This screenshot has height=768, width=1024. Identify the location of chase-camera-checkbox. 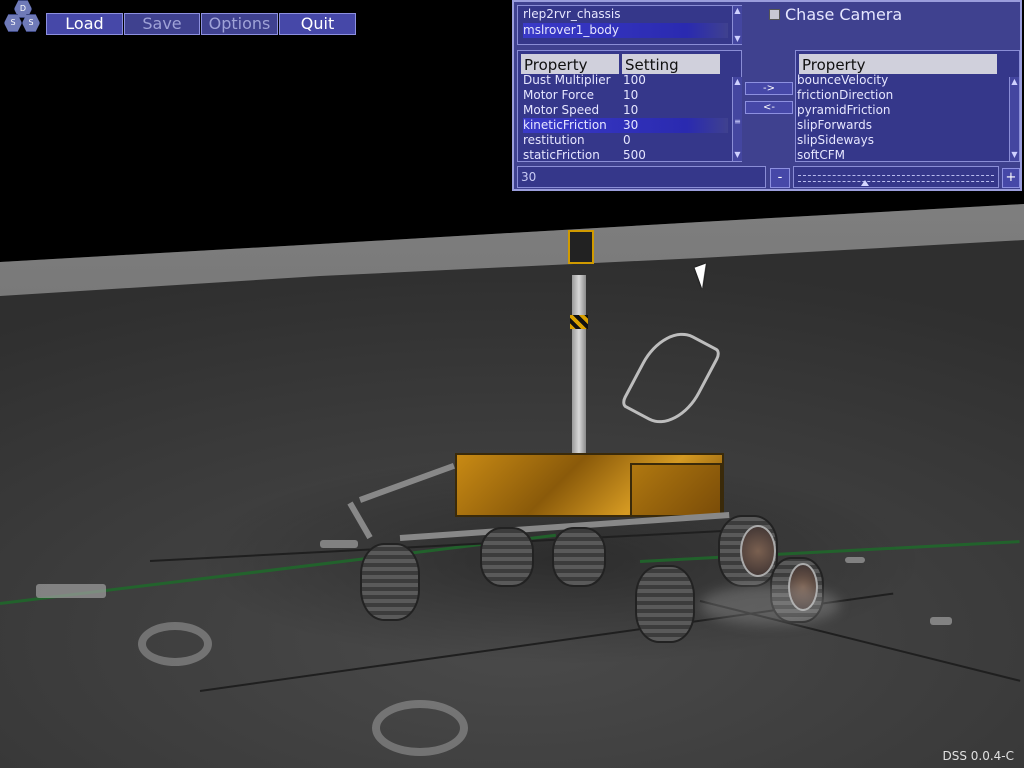
(774, 14).